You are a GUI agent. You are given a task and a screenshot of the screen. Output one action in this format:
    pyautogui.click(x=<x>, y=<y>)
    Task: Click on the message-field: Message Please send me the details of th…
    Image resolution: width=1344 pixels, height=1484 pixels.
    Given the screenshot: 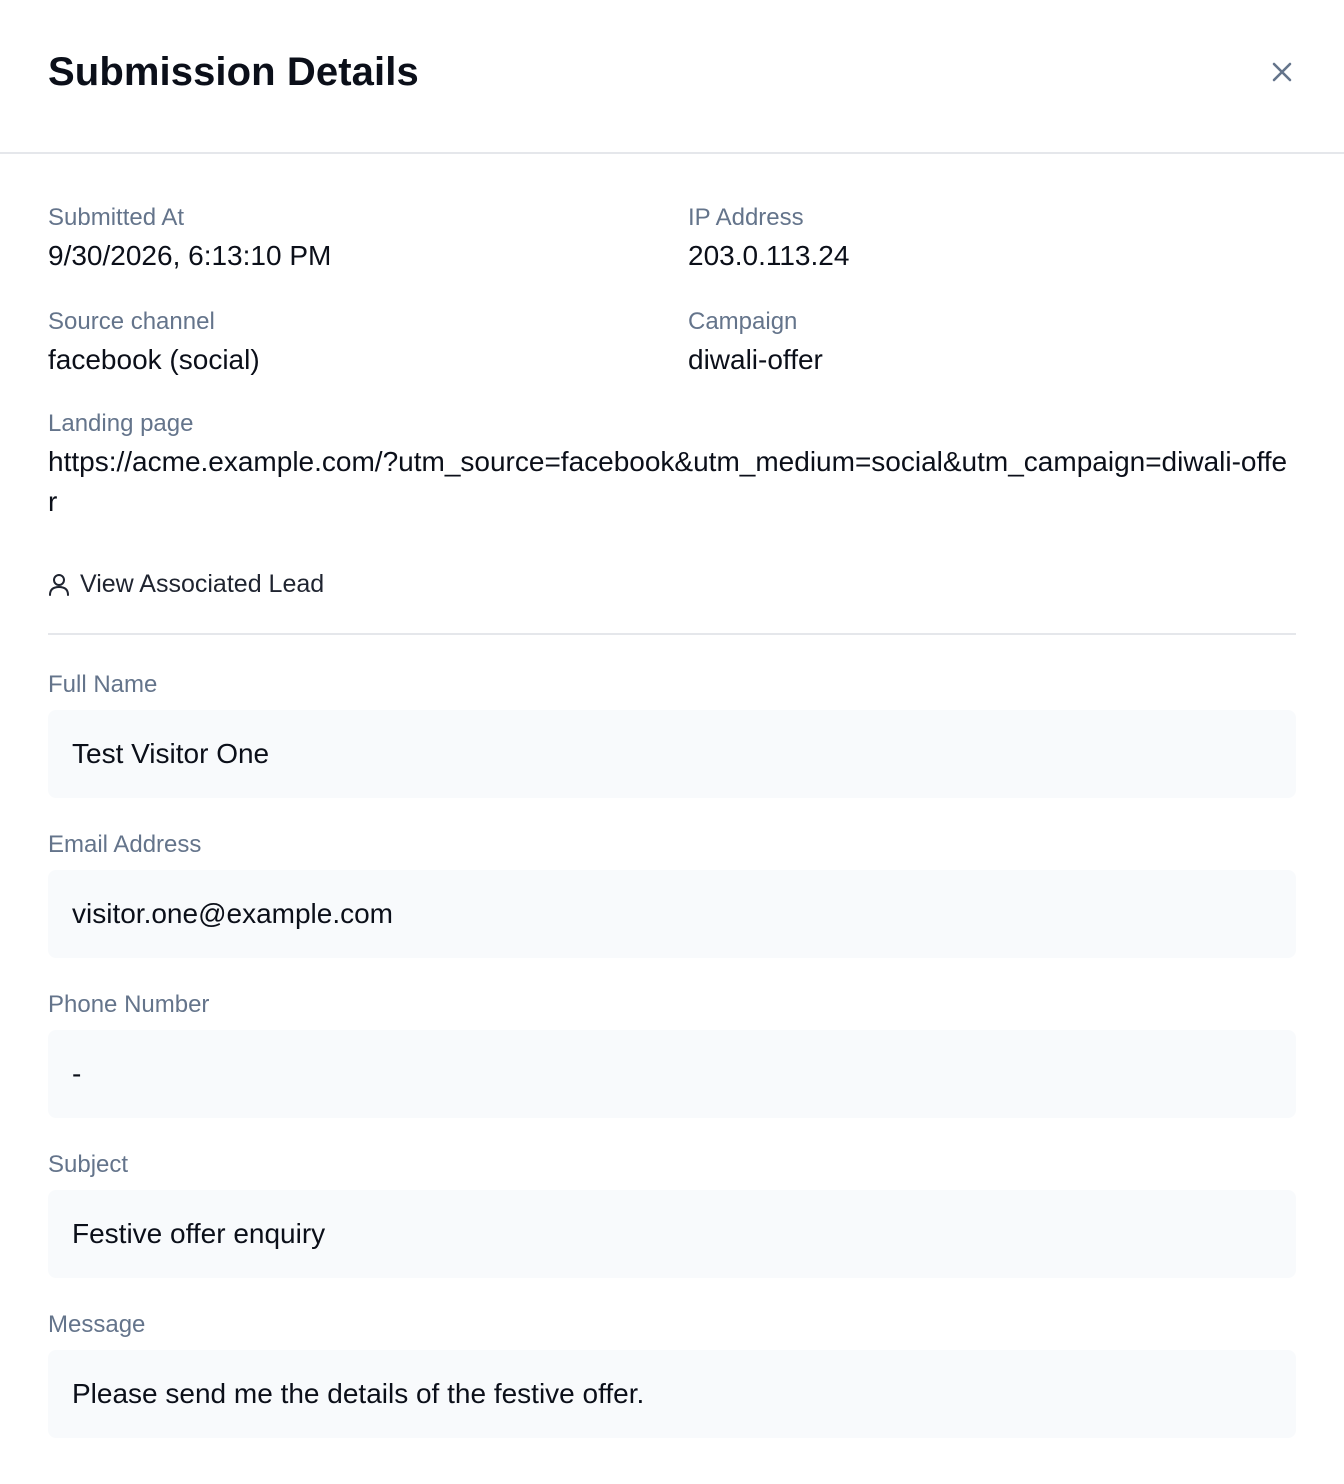 What is the action you would take?
    pyautogui.click(x=672, y=1374)
    